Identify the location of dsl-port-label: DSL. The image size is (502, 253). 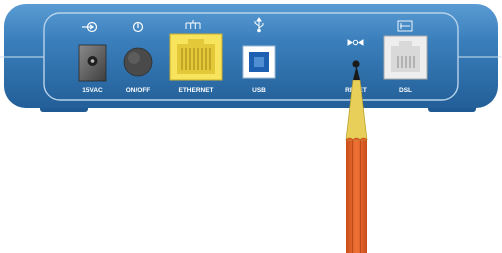
(405, 90).